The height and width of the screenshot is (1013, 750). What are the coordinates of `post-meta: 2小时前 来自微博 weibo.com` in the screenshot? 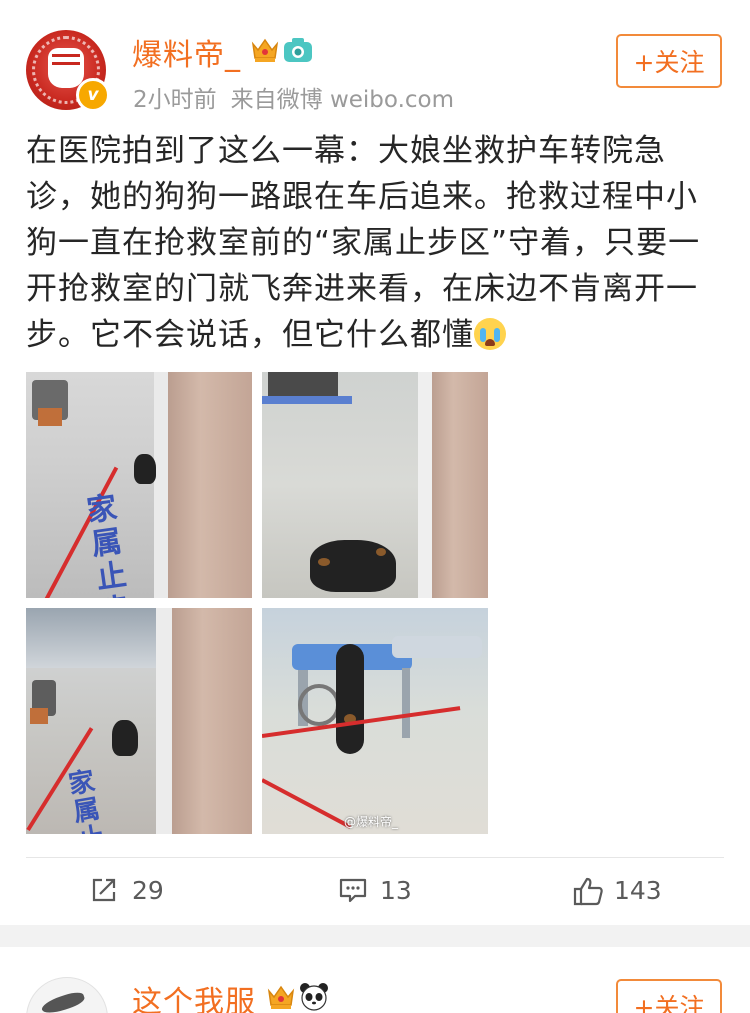 It's located at (300, 97).